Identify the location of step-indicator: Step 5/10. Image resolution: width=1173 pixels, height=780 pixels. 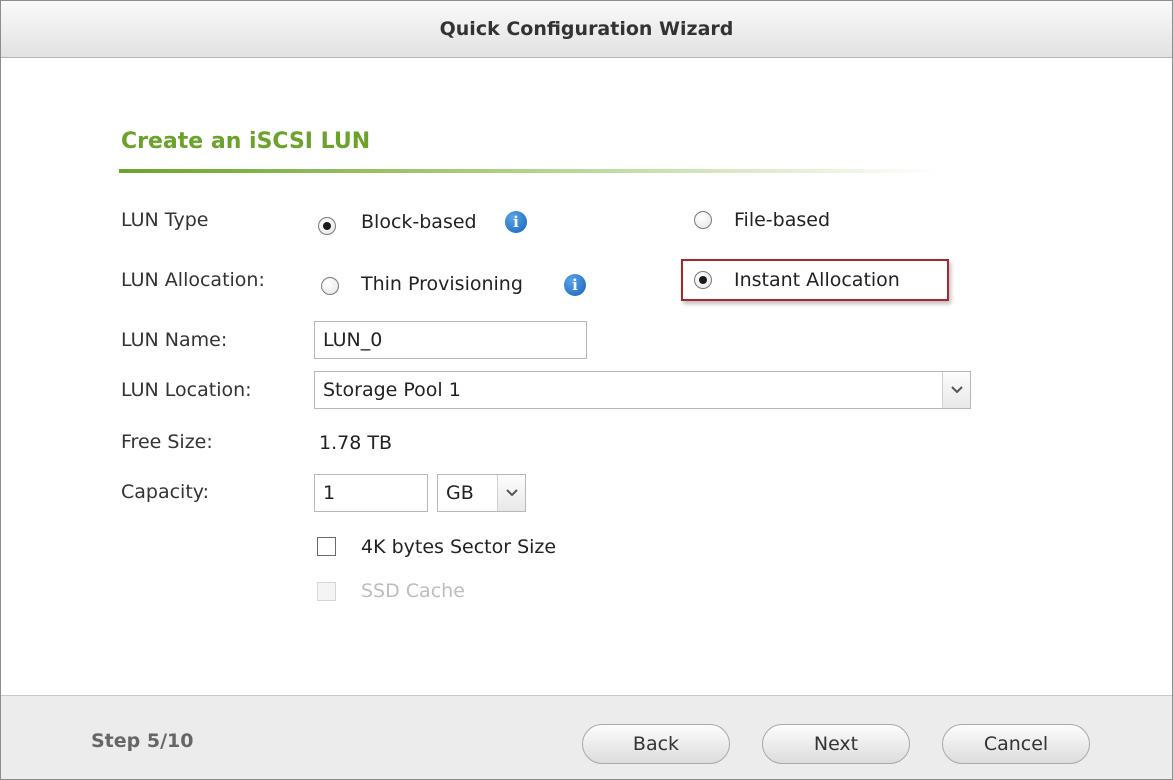
(142, 741).